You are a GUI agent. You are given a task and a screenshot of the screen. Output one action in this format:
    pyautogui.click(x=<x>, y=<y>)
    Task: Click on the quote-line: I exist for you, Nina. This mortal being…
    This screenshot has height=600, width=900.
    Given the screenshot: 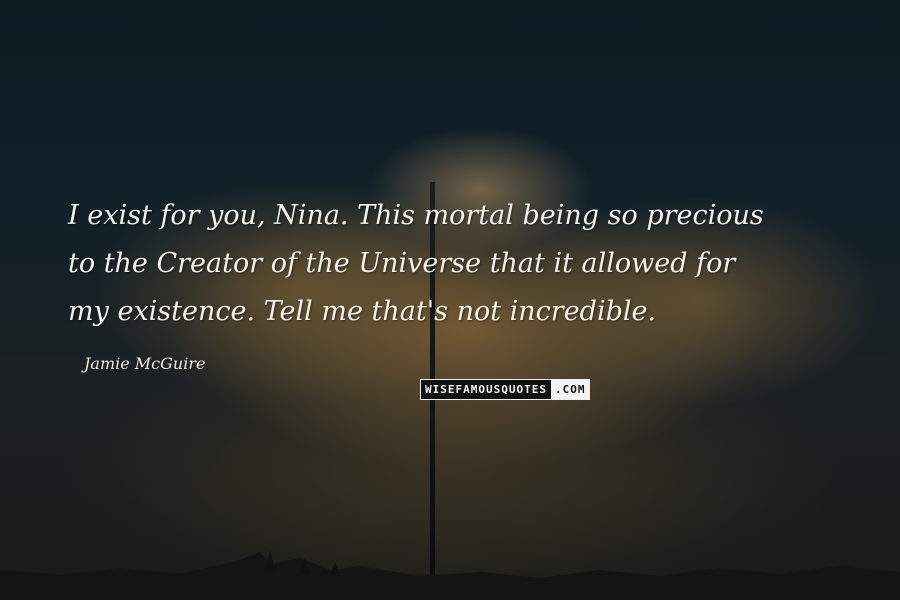 What is the action you would take?
    pyautogui.click(x=416, y=215)
    